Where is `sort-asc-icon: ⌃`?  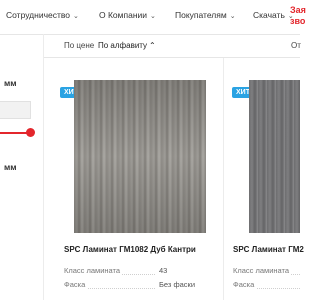
sort-asc-icon: ⌃ is located at coordinates (152, 45).